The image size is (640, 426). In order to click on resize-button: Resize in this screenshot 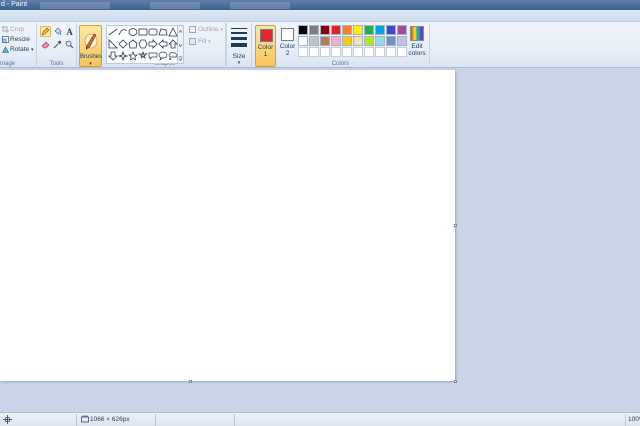, I will do `click(16, 39)`.